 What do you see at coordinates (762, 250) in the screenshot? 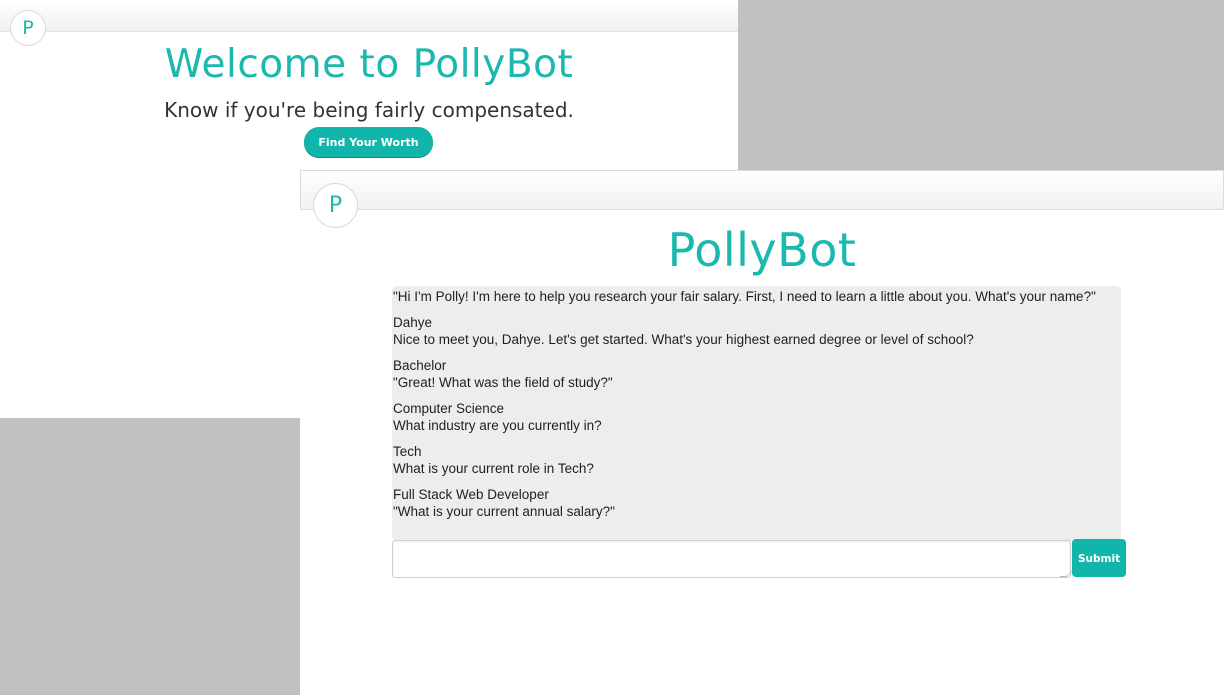
I see `page-title: PollyBot` at bounding box center [762, 250].